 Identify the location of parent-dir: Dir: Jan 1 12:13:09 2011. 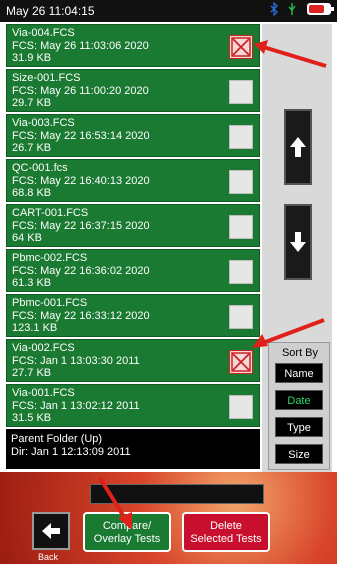
(71, 452).